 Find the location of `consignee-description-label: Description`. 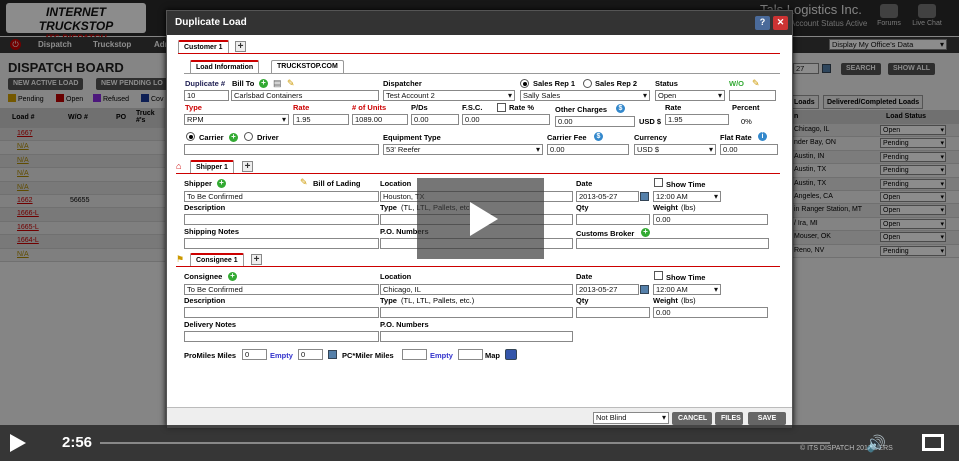

consignee-description-label: Description is located at coordinates (205, 300).